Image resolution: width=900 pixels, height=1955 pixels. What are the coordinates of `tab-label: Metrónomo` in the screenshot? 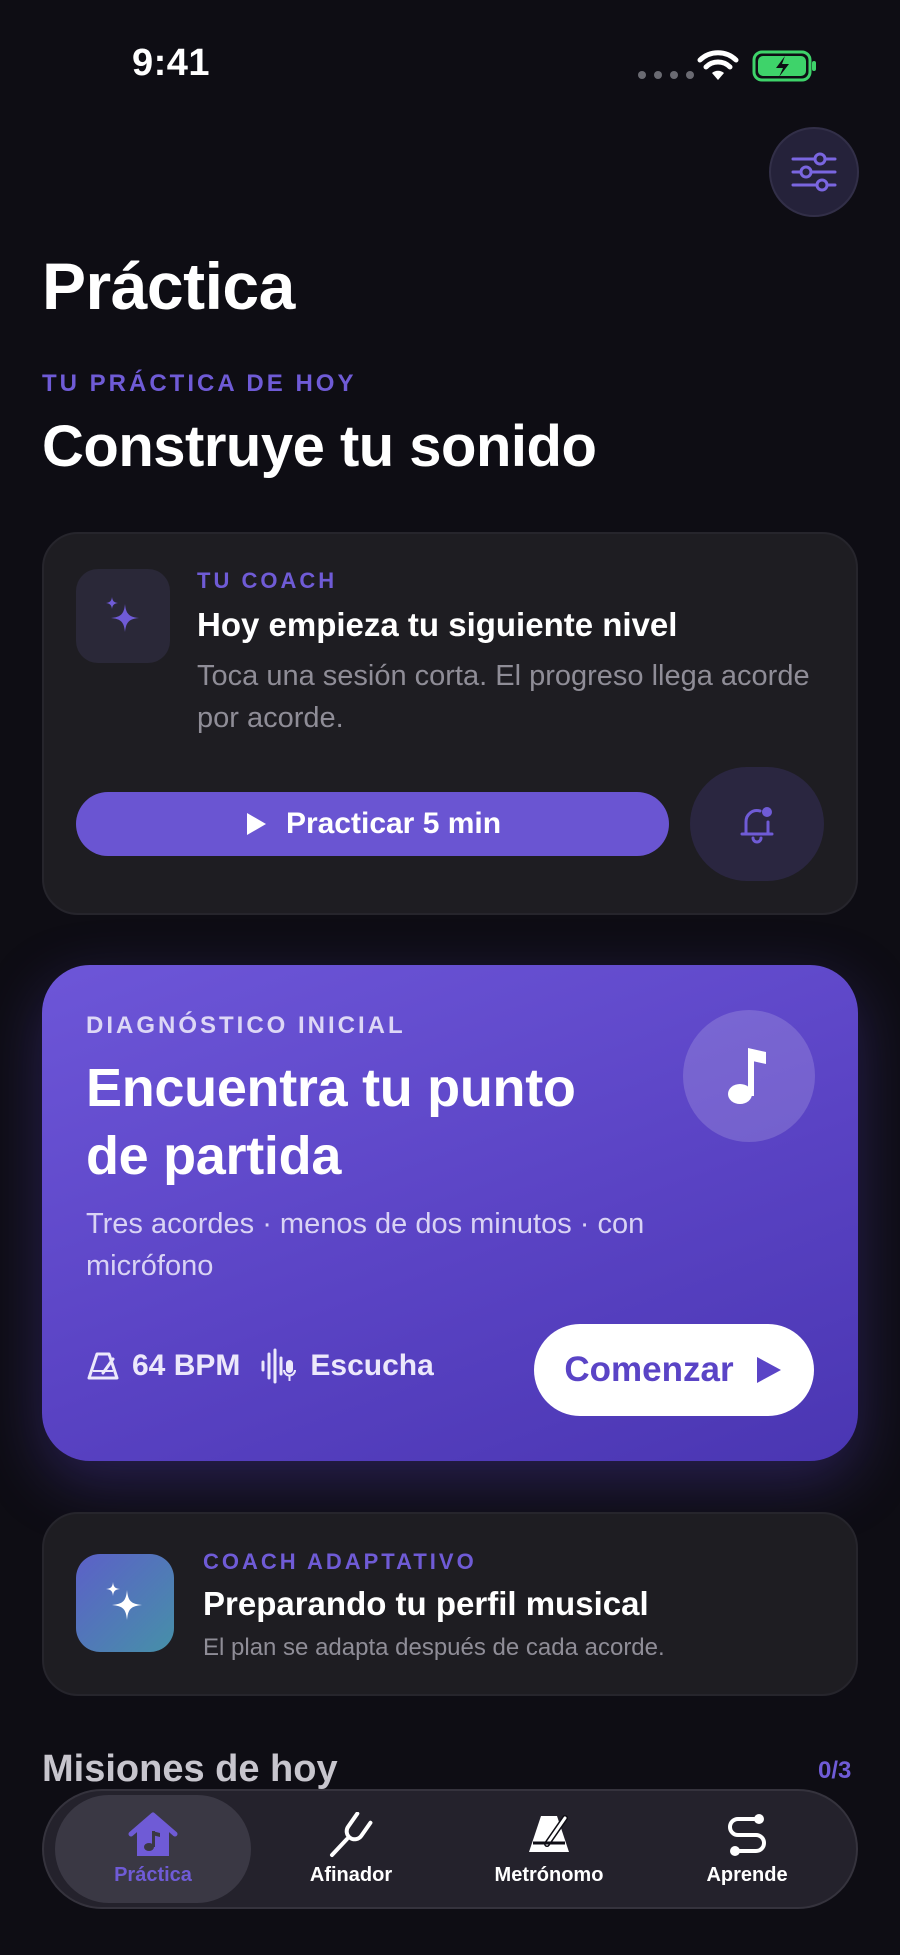 It's located at (549, 1874).